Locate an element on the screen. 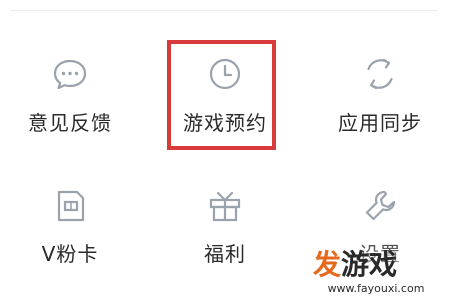 This screenshot has width=450, height=300. sim-card-icon is located at coordinates (70, 206).